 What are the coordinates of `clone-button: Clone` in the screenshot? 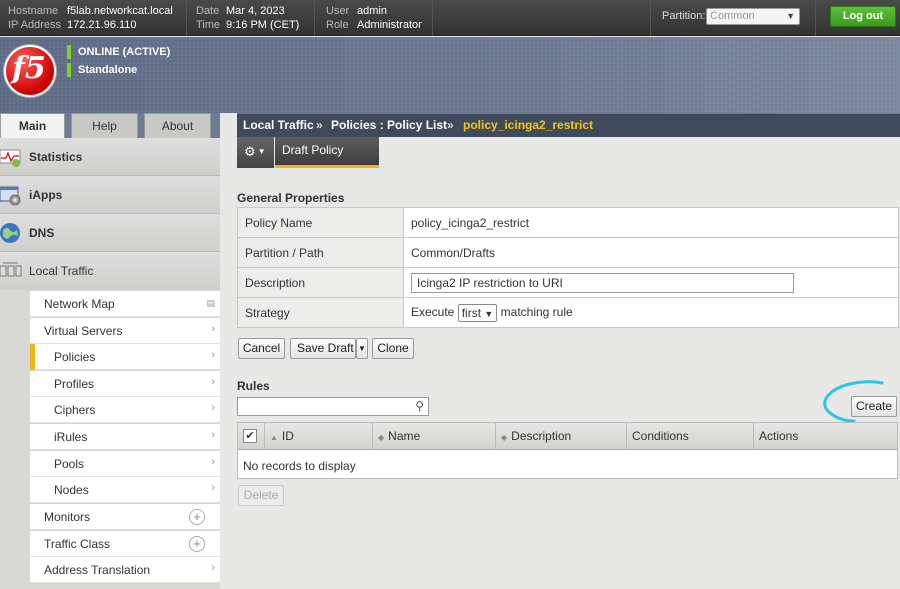 It's located at (393, 348).